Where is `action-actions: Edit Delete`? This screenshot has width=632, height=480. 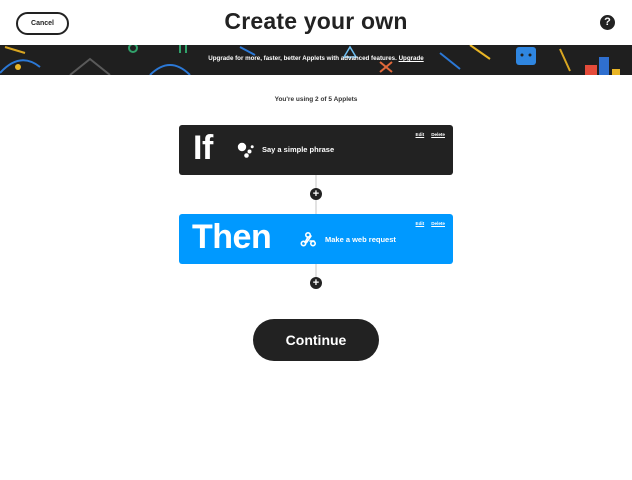 action-actions: Edit Delete is located at coordinates (427, 223).